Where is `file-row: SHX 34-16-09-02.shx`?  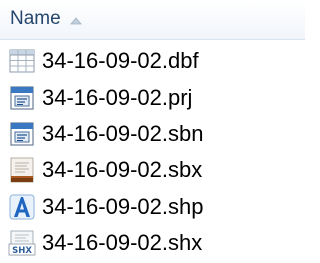 file-row: SHX 34-16-09-02.shx is located at coordinates (152, 243).